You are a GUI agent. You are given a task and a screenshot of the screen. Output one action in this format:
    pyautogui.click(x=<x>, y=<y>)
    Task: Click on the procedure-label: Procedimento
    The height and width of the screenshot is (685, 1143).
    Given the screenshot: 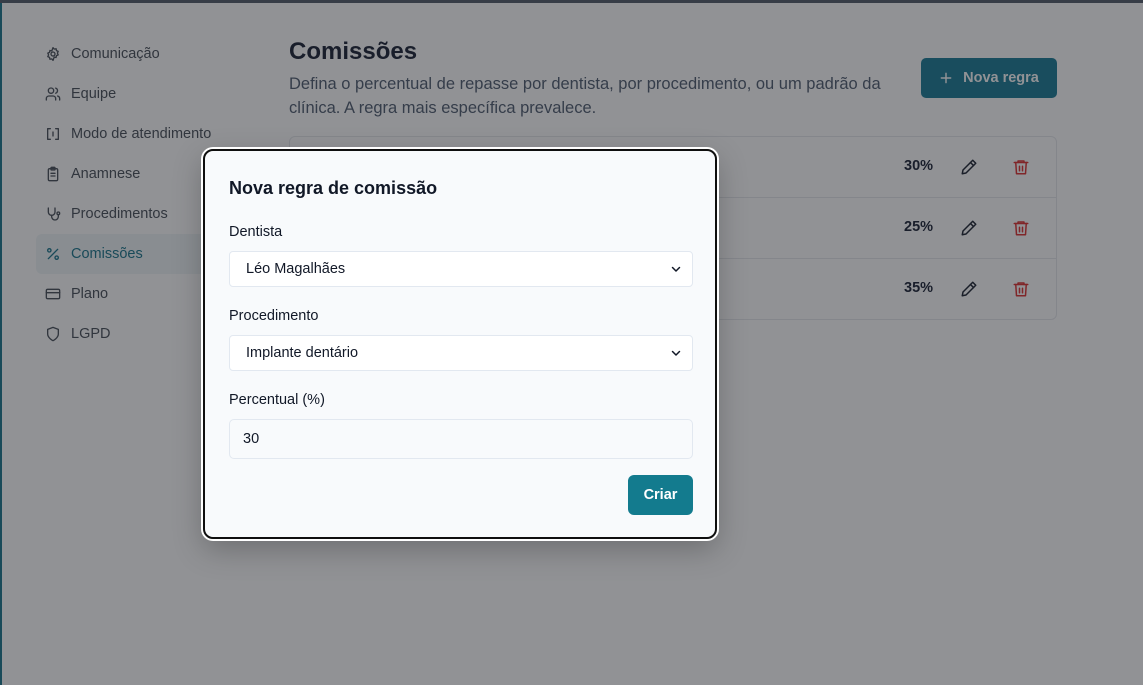 What is the action you would take?
    pyautogui.click(x=274, y=316)
    